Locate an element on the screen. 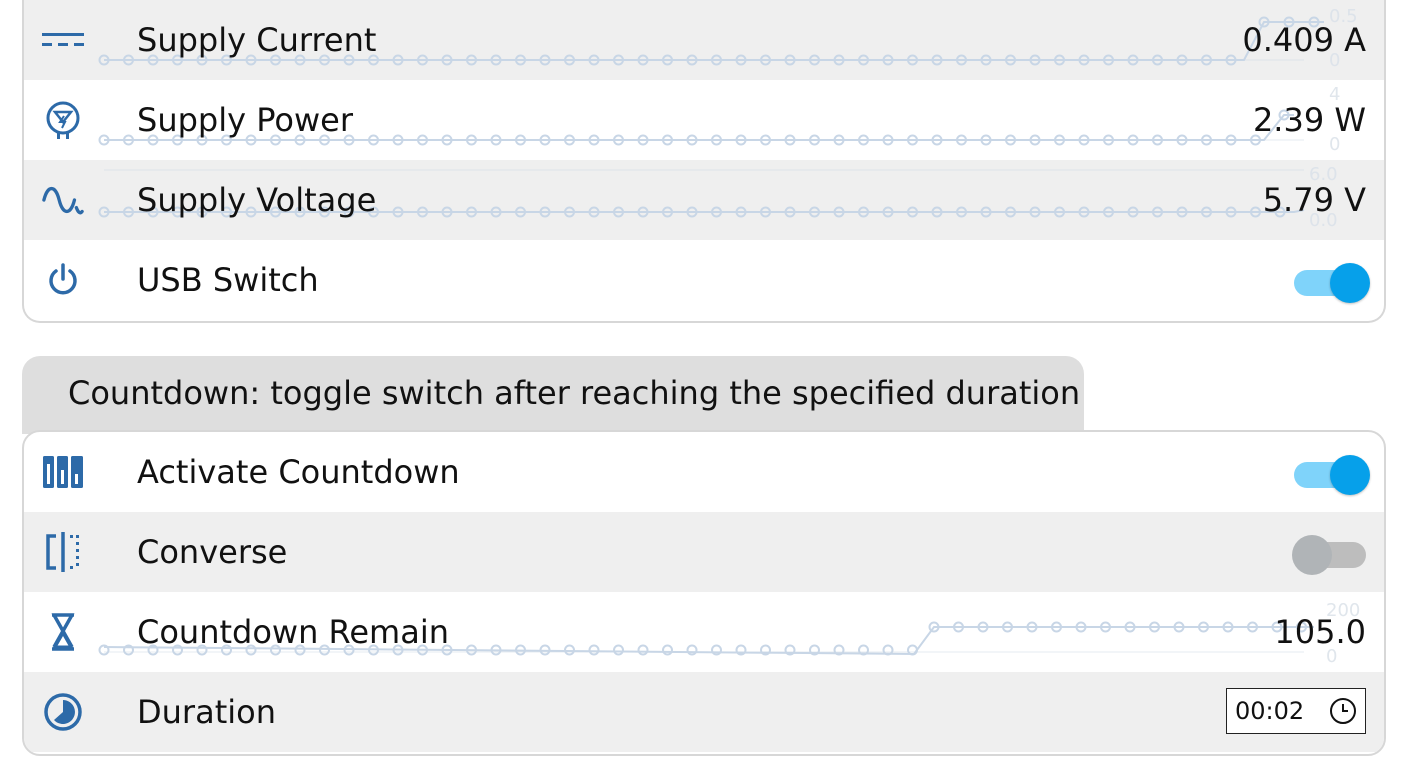 Image resolution: width=1414 pixels, height=772 pixels. compare-icon is located at coordinates (63, 552).